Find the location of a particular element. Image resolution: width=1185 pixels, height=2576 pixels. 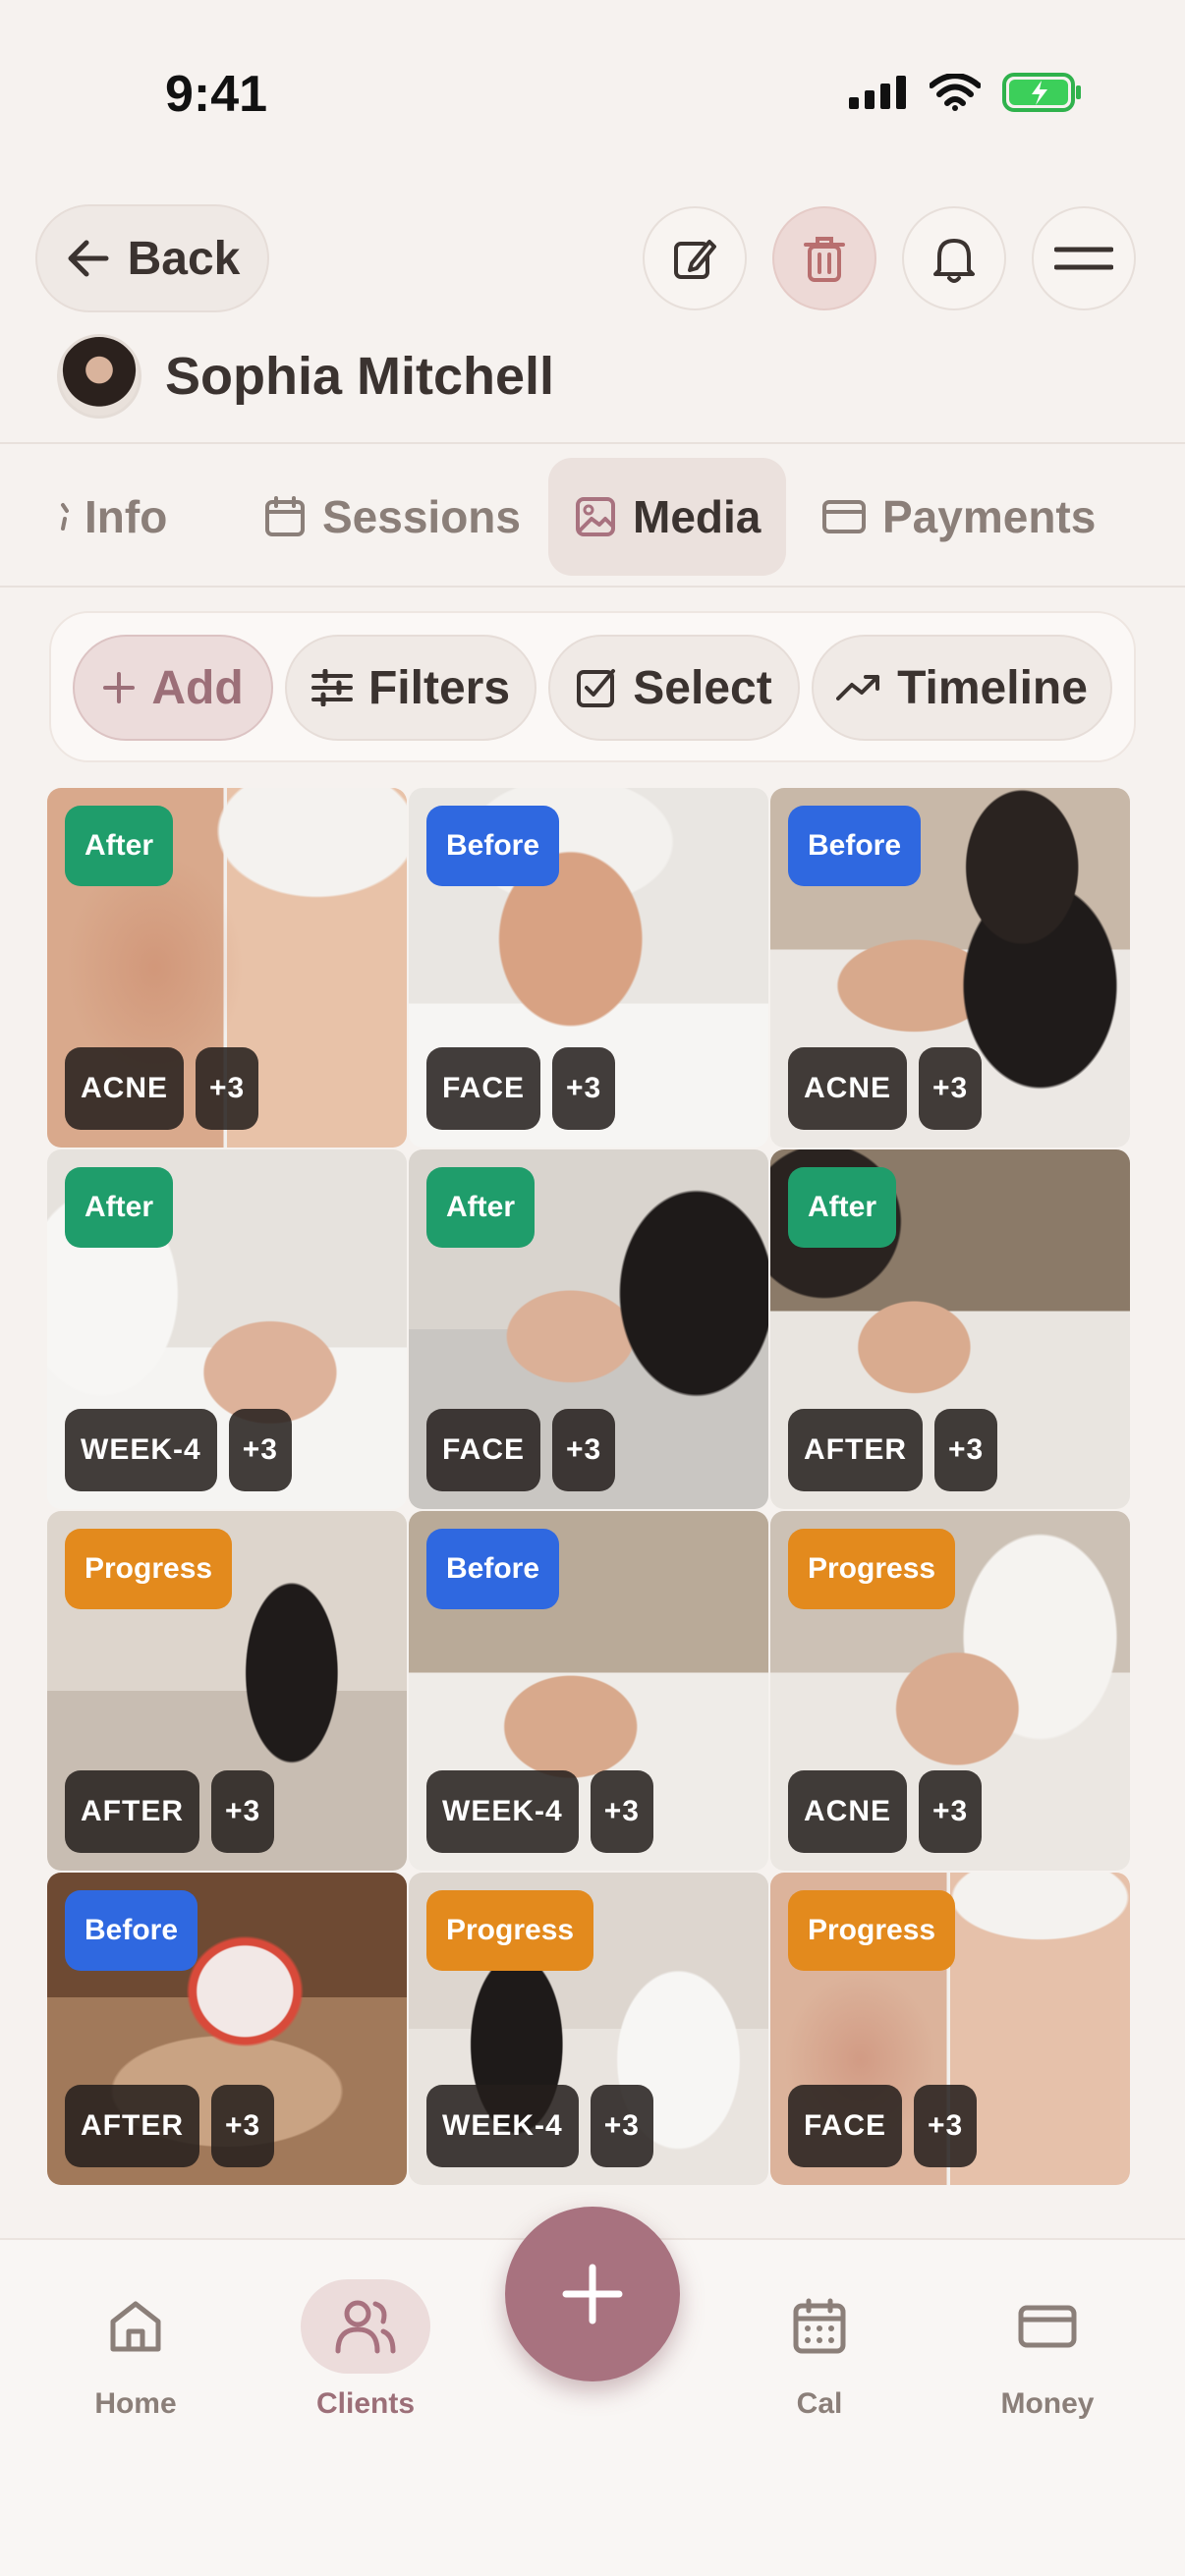

media-tile: Before AFTER +3 is located at coordinates (227, 2029).